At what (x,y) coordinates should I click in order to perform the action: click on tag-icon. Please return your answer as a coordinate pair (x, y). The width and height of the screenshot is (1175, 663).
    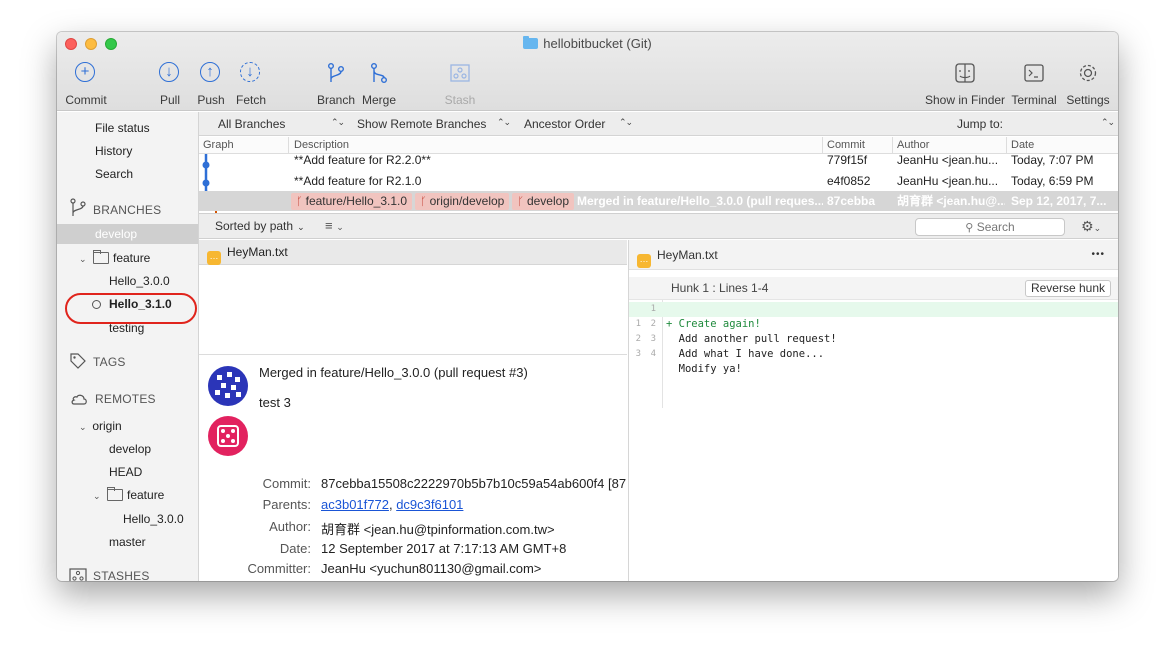
    Looking at the image, I should click on (78, 361).